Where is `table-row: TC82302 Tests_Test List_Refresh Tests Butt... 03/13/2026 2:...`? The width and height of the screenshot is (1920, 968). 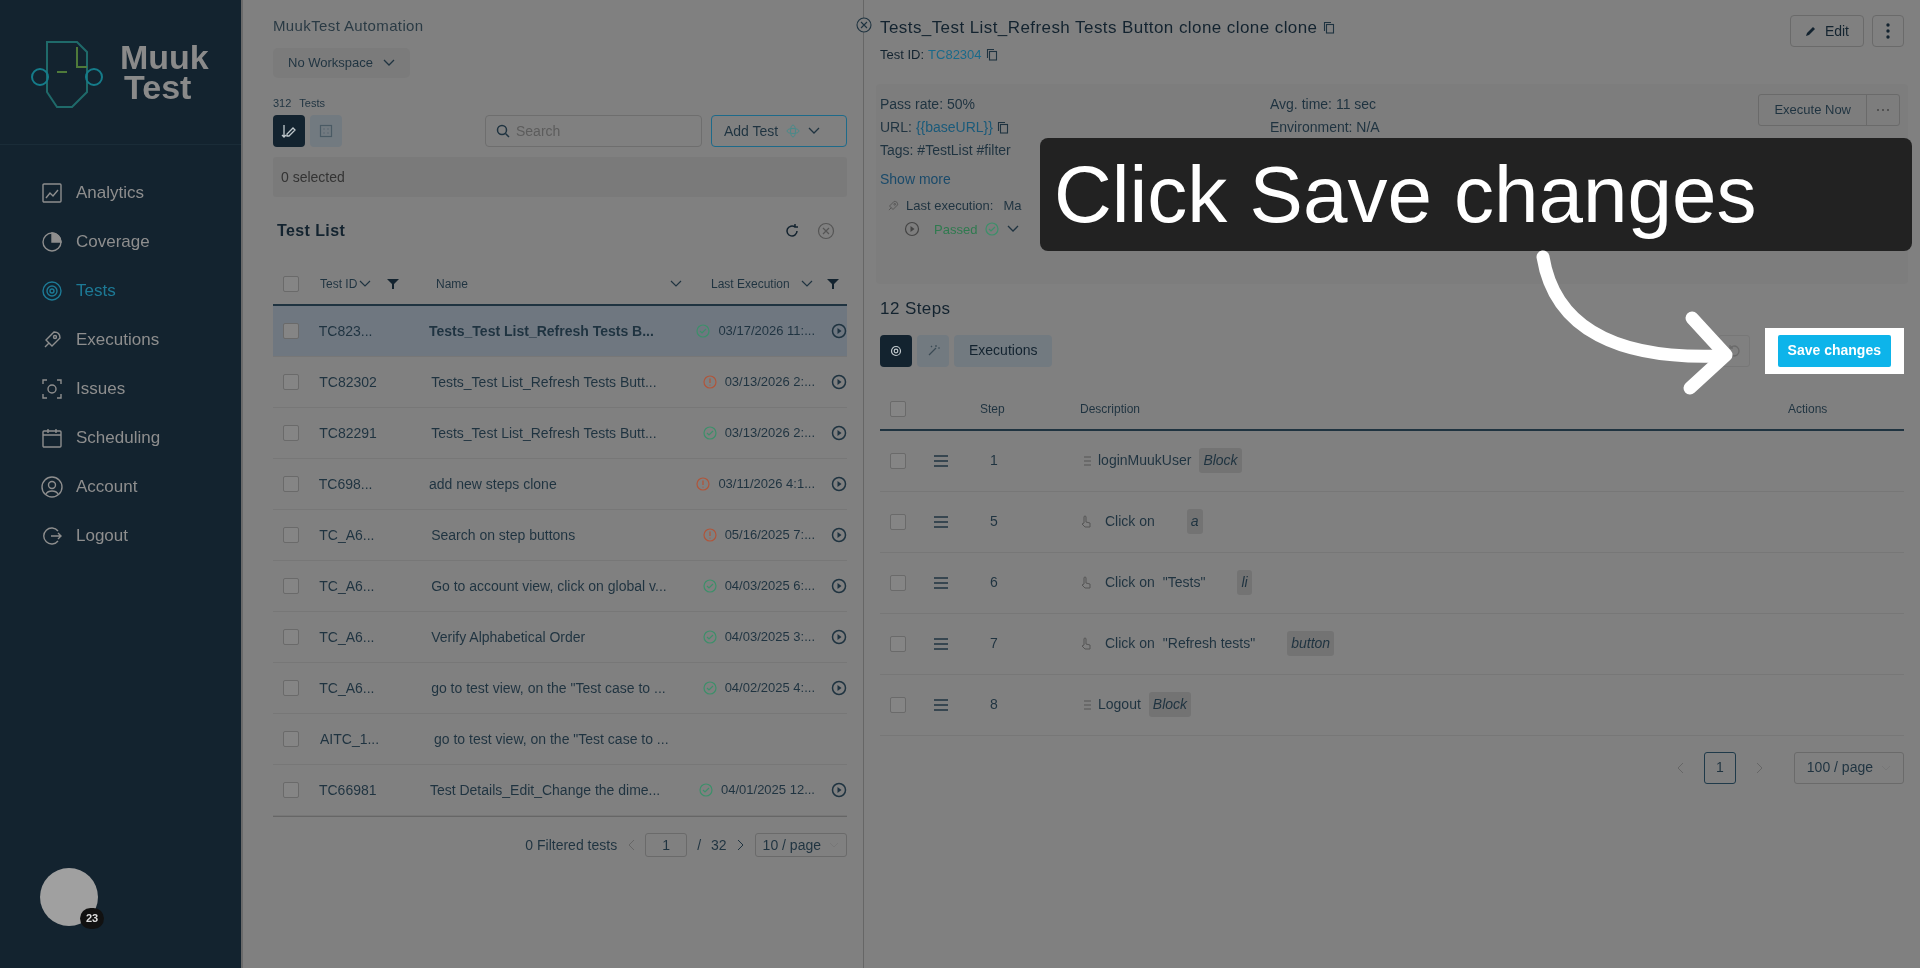
table-row: TC82302 Tests_Test List_Refresh Tests Butt... 03/13/2026 2:... is located at coordinates (560, 382).